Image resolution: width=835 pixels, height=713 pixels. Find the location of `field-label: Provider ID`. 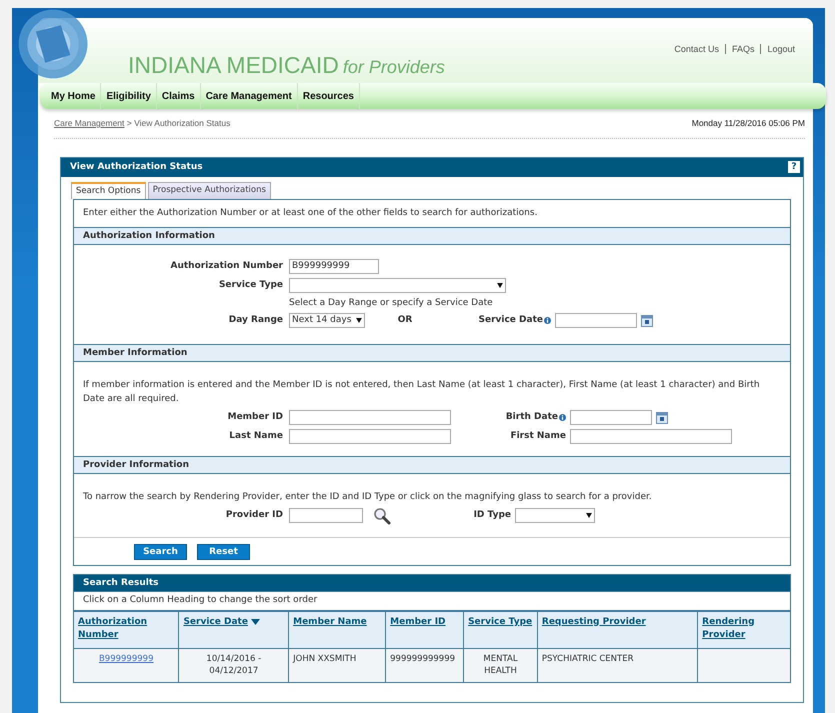

field-label: Provider ID is located at coordinates (254, 515).